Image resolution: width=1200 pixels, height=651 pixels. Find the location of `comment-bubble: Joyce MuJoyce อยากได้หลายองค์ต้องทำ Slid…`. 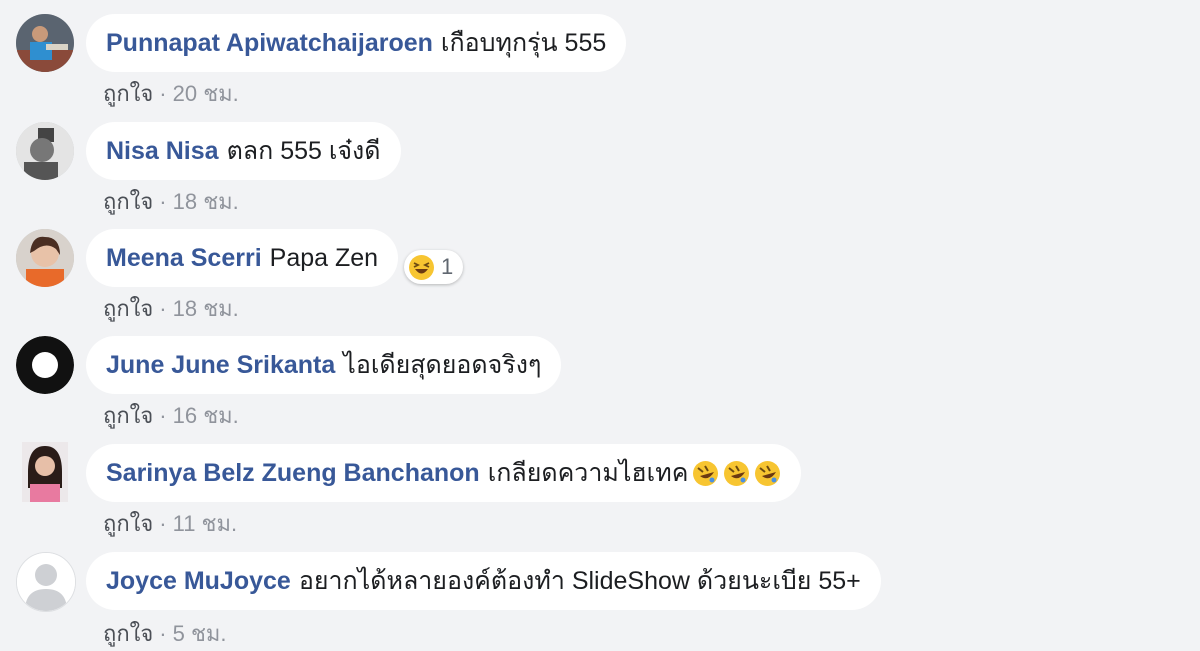

comment-bubble: Joyce MuJoyce อยากได้หลายองค์ต้องทำ Slid… is located at coordinates (483, 581).